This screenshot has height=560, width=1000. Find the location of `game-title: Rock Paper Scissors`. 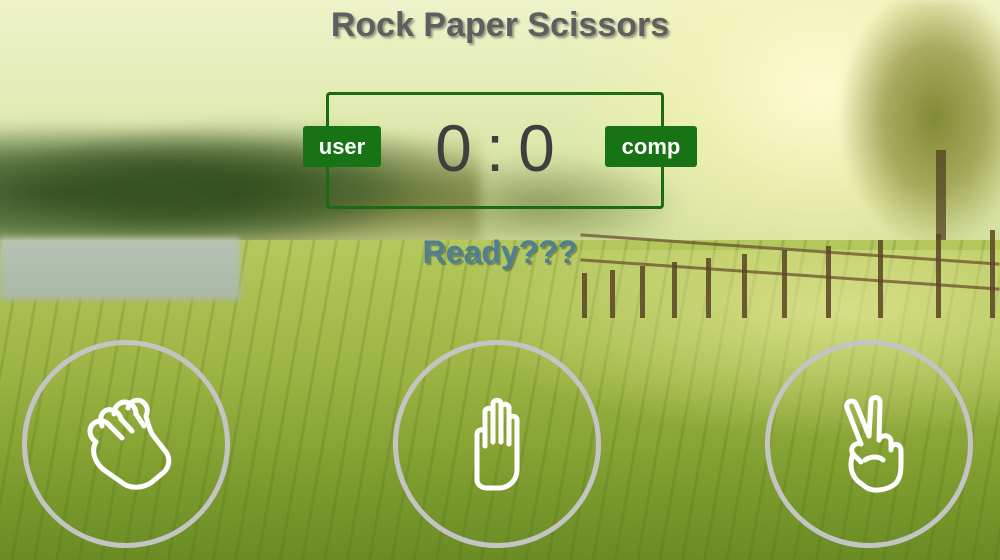

game-title: Rock Paper Scissors is located at coordinates (500, 25).